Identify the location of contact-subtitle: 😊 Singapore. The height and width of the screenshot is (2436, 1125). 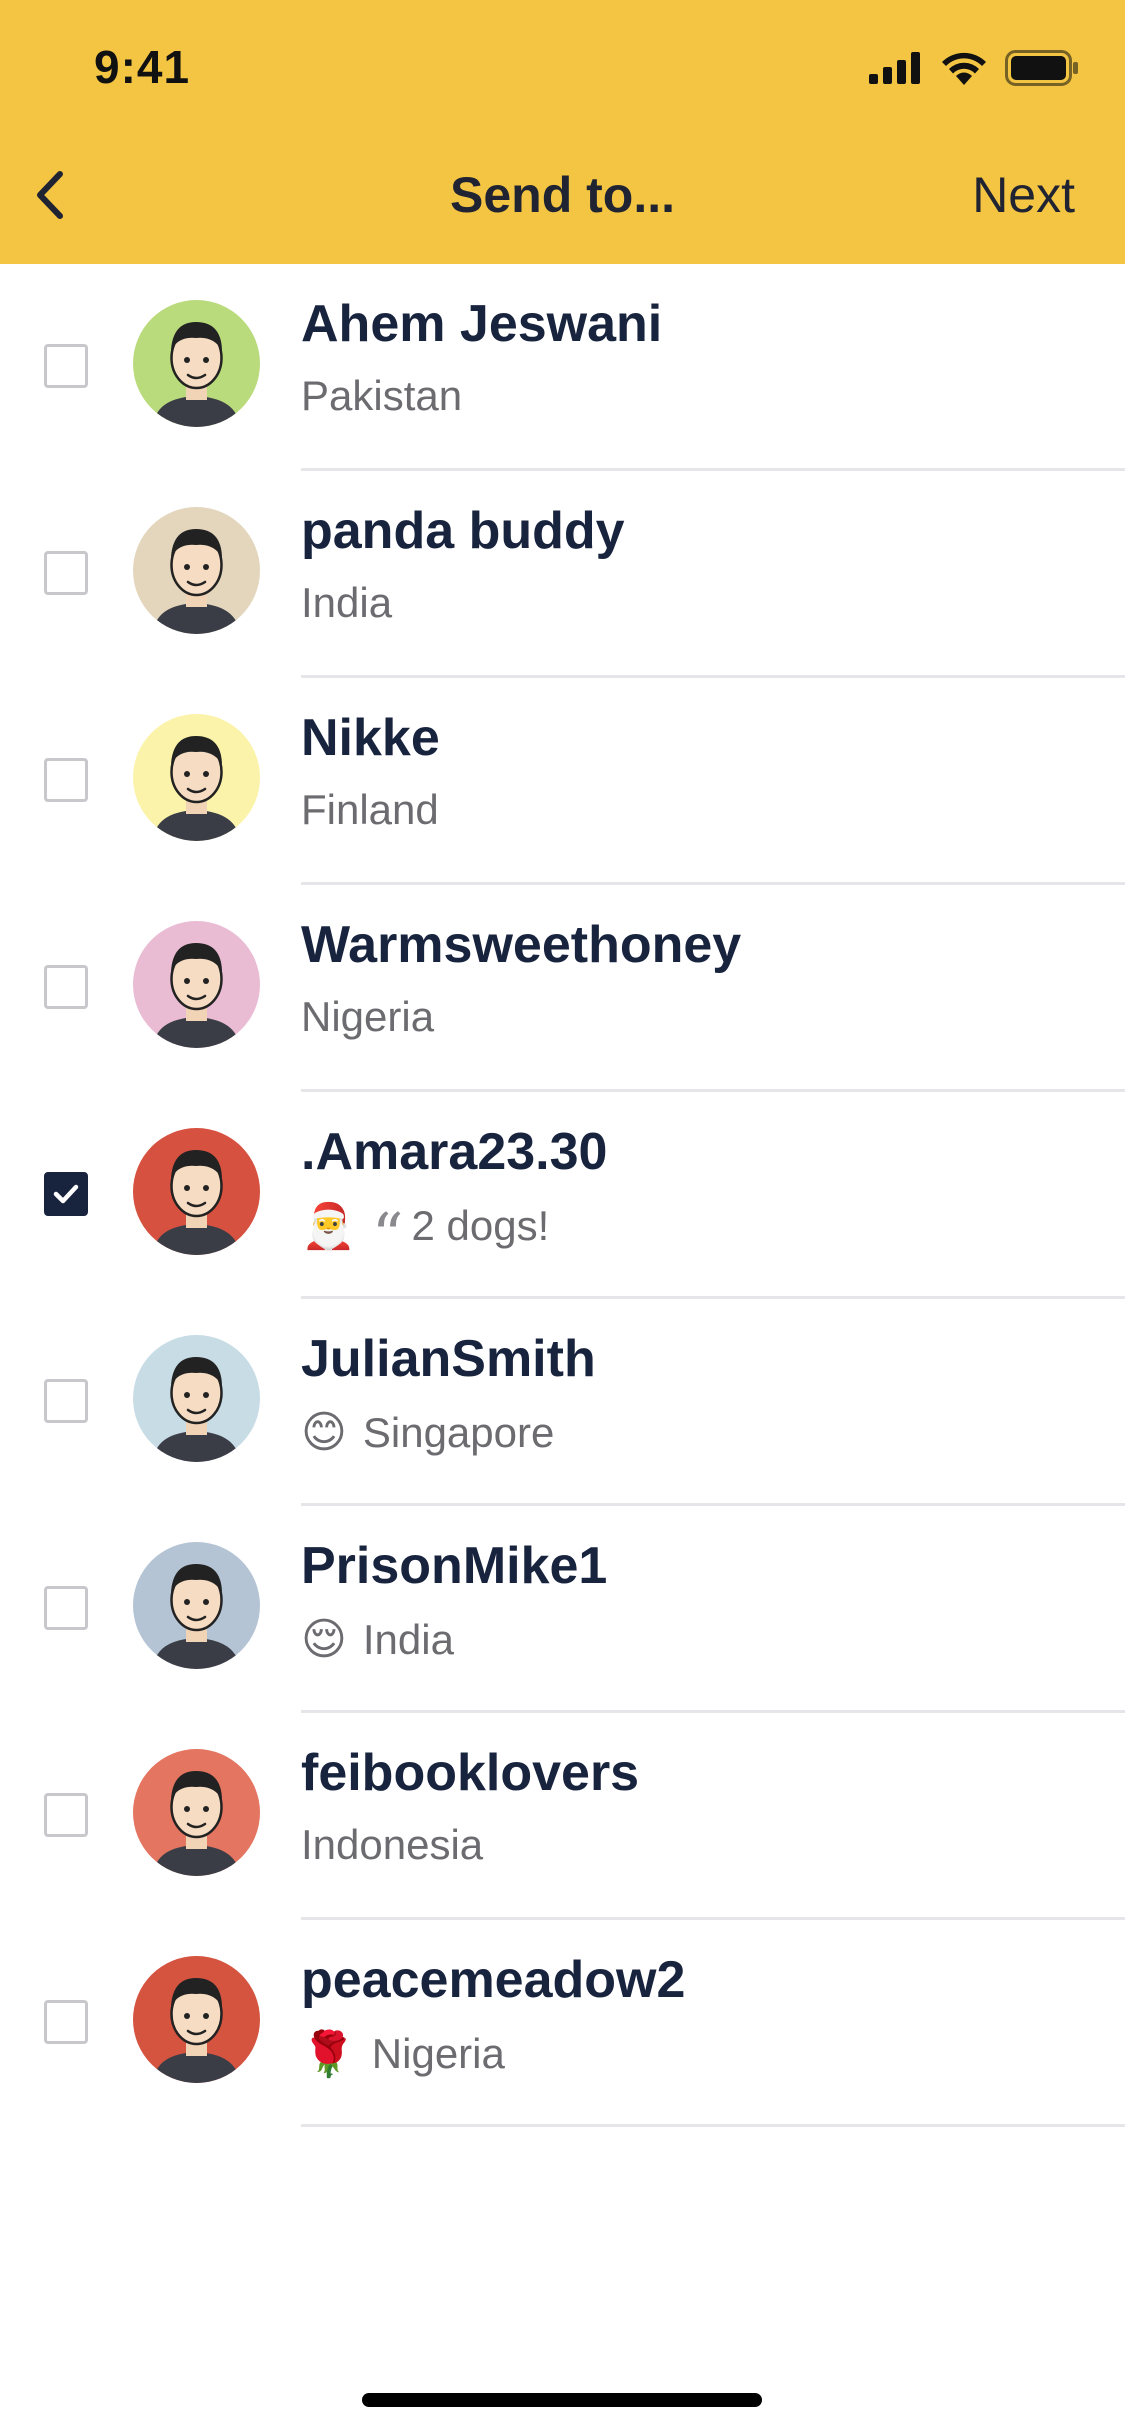
(427, 1432).